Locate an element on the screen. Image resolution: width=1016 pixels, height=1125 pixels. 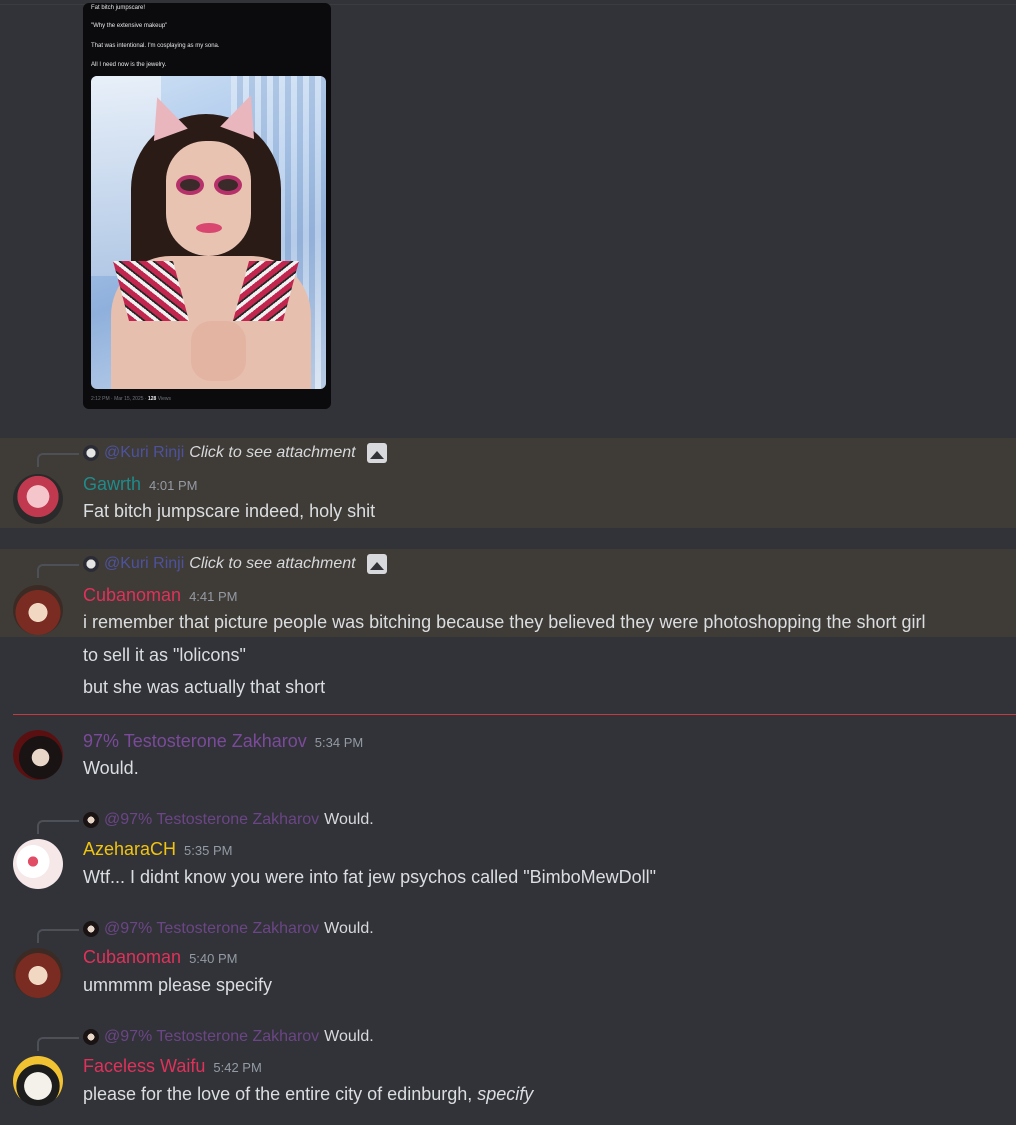
username: Gawrth is located at coordinates (112, 484).